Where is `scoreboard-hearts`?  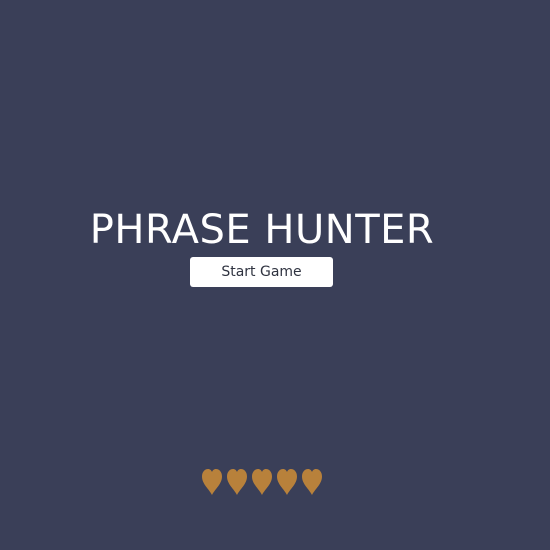
scoreboard-hearts is located at coordinates (262, 482).